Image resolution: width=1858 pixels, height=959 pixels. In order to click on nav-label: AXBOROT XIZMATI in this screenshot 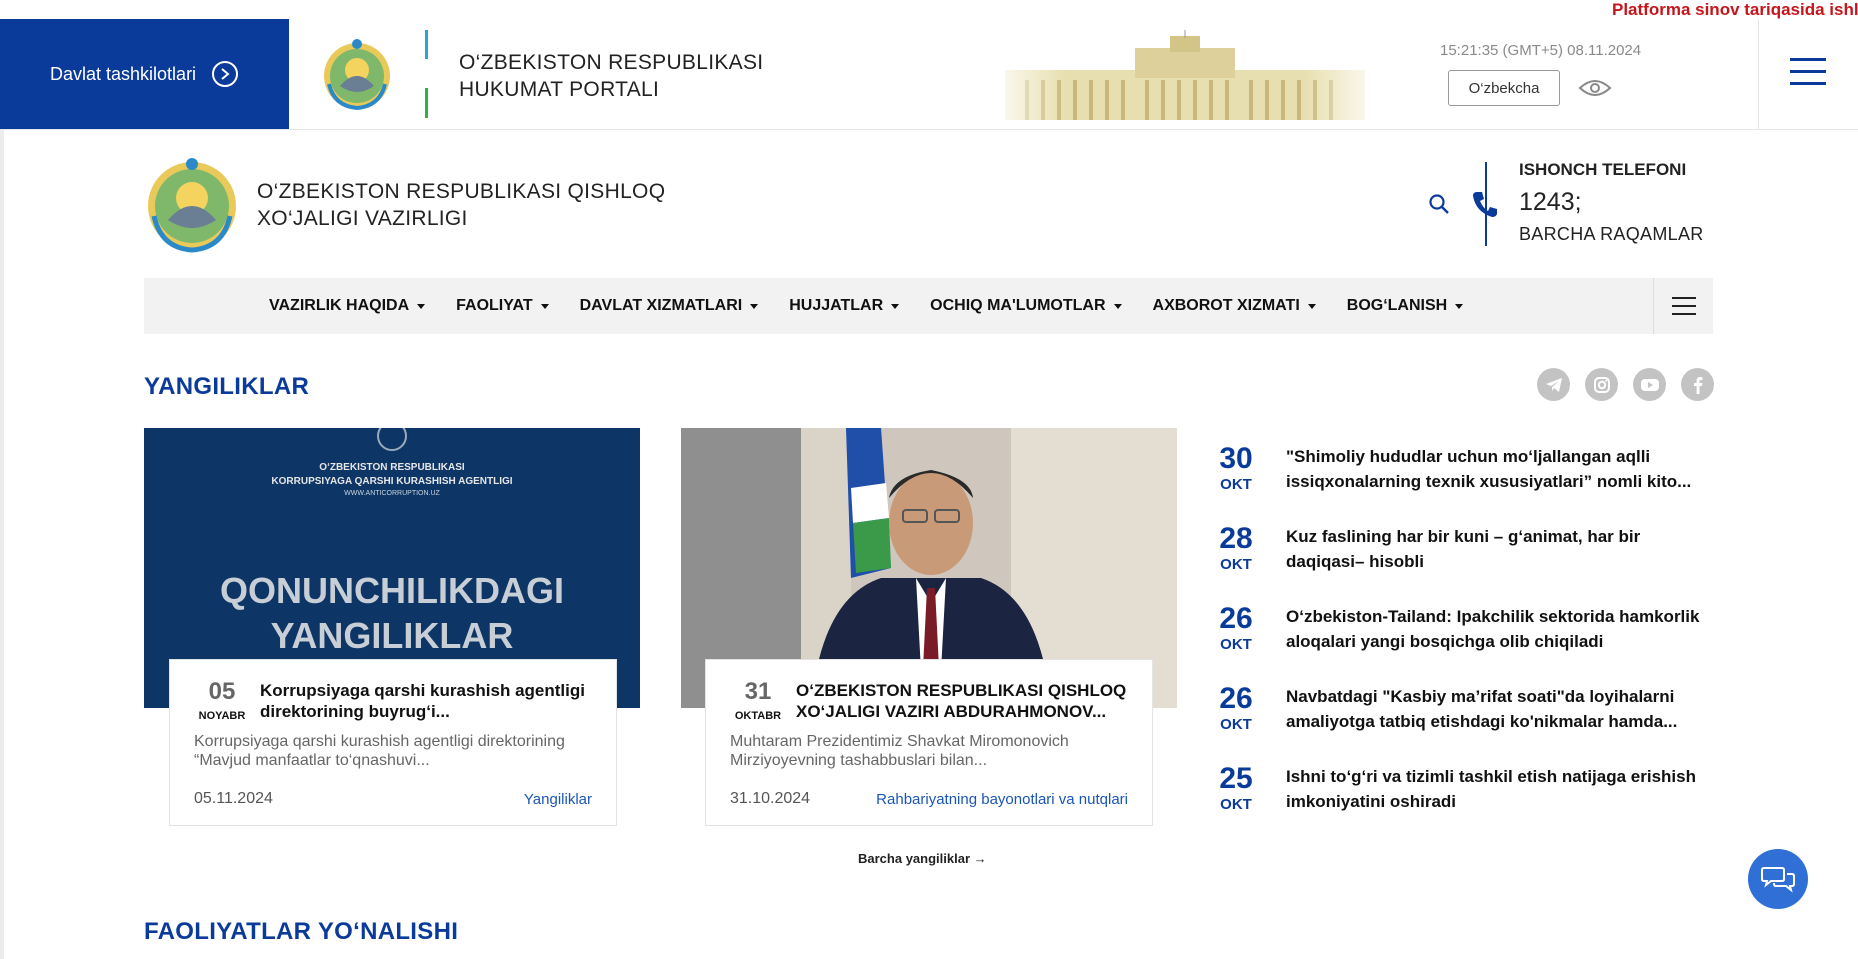, I will do `click(1226, 305)`.